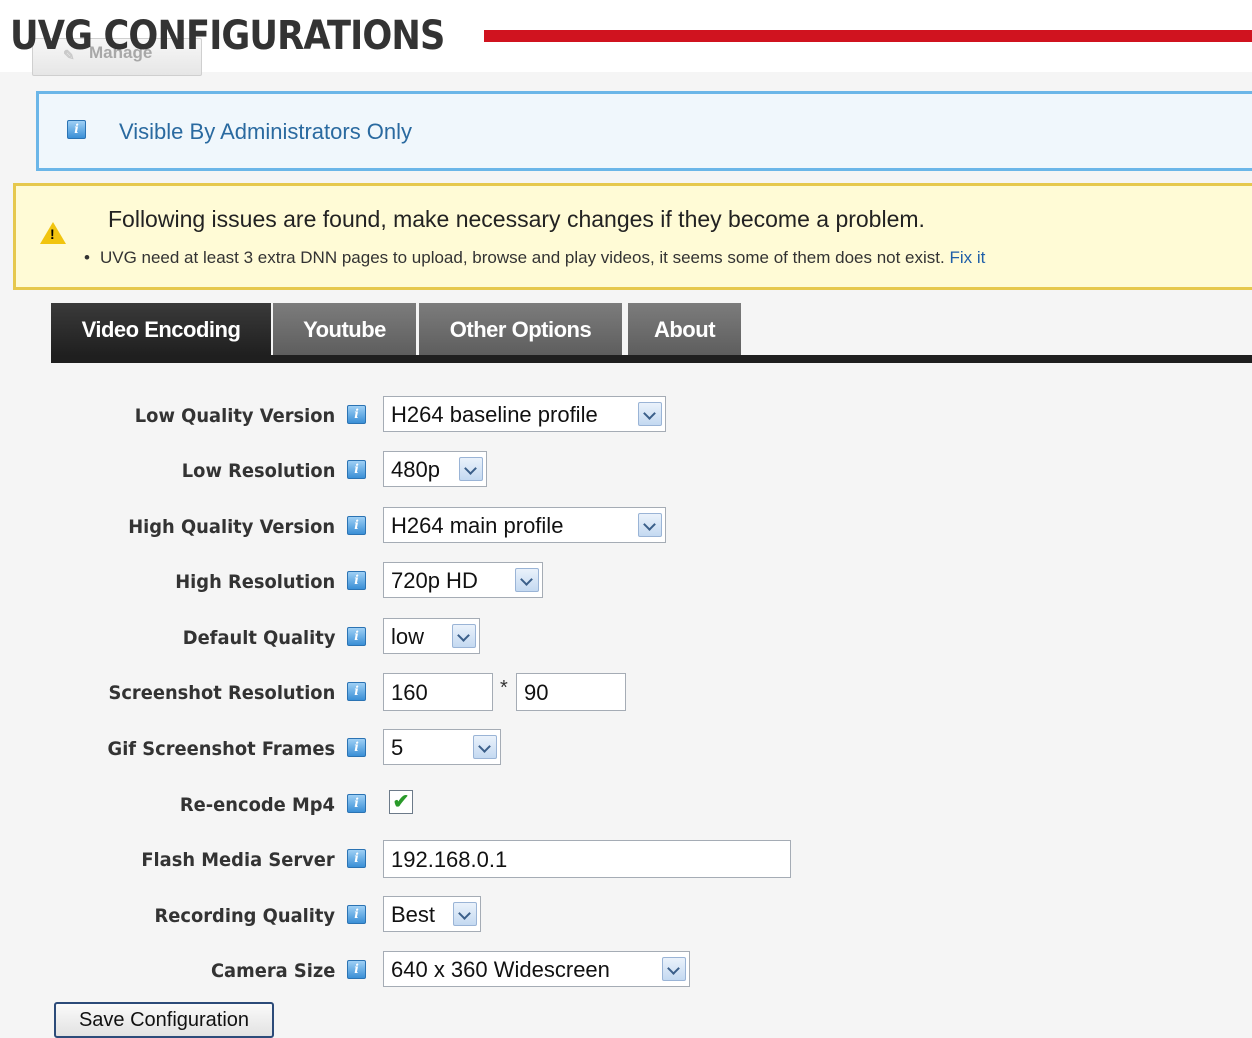  I want to click on high-resolution-select: 720p HD, so click(463, 580).